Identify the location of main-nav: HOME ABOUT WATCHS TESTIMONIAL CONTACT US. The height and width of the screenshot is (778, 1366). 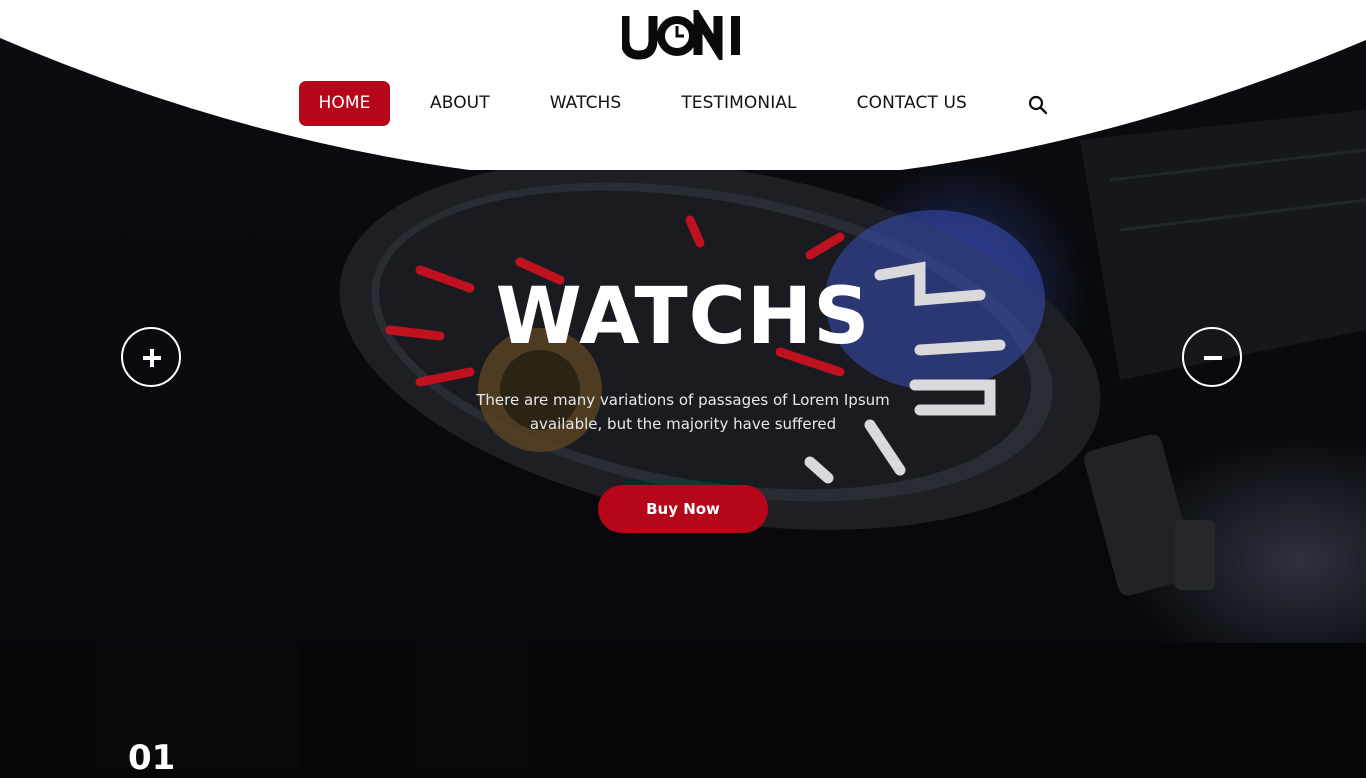
(633, 103).